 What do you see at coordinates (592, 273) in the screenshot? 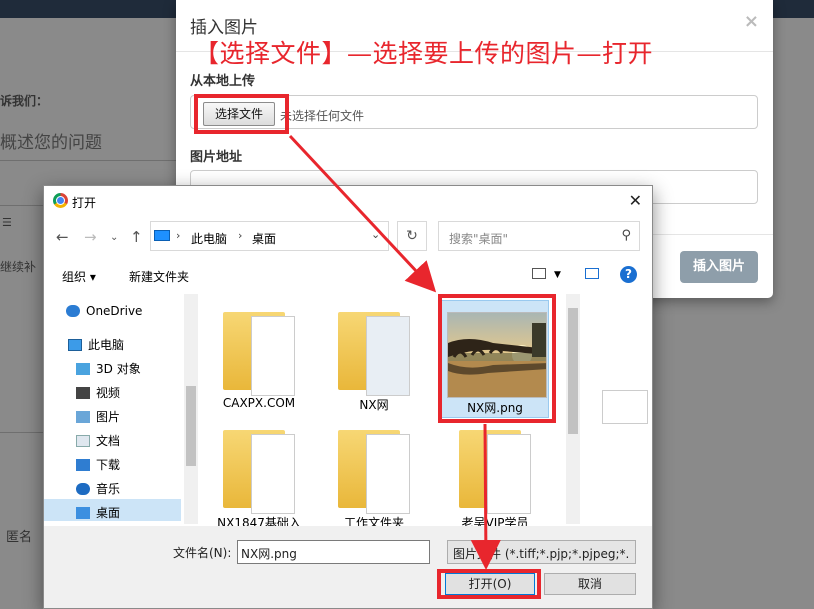
I see `preview-pane-icon` at bounding box center [592, 273].